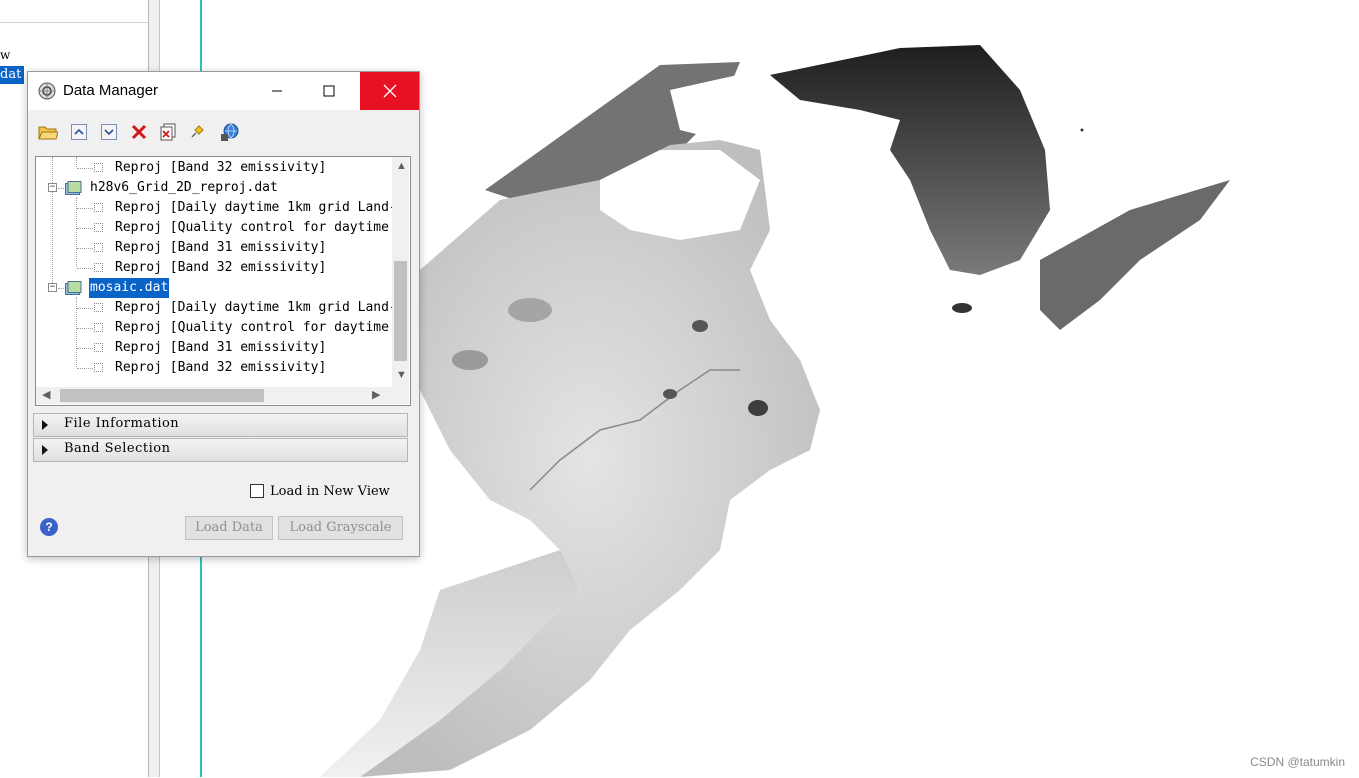  I want to click on vertical-scroll-thumb, so click(400, 311).